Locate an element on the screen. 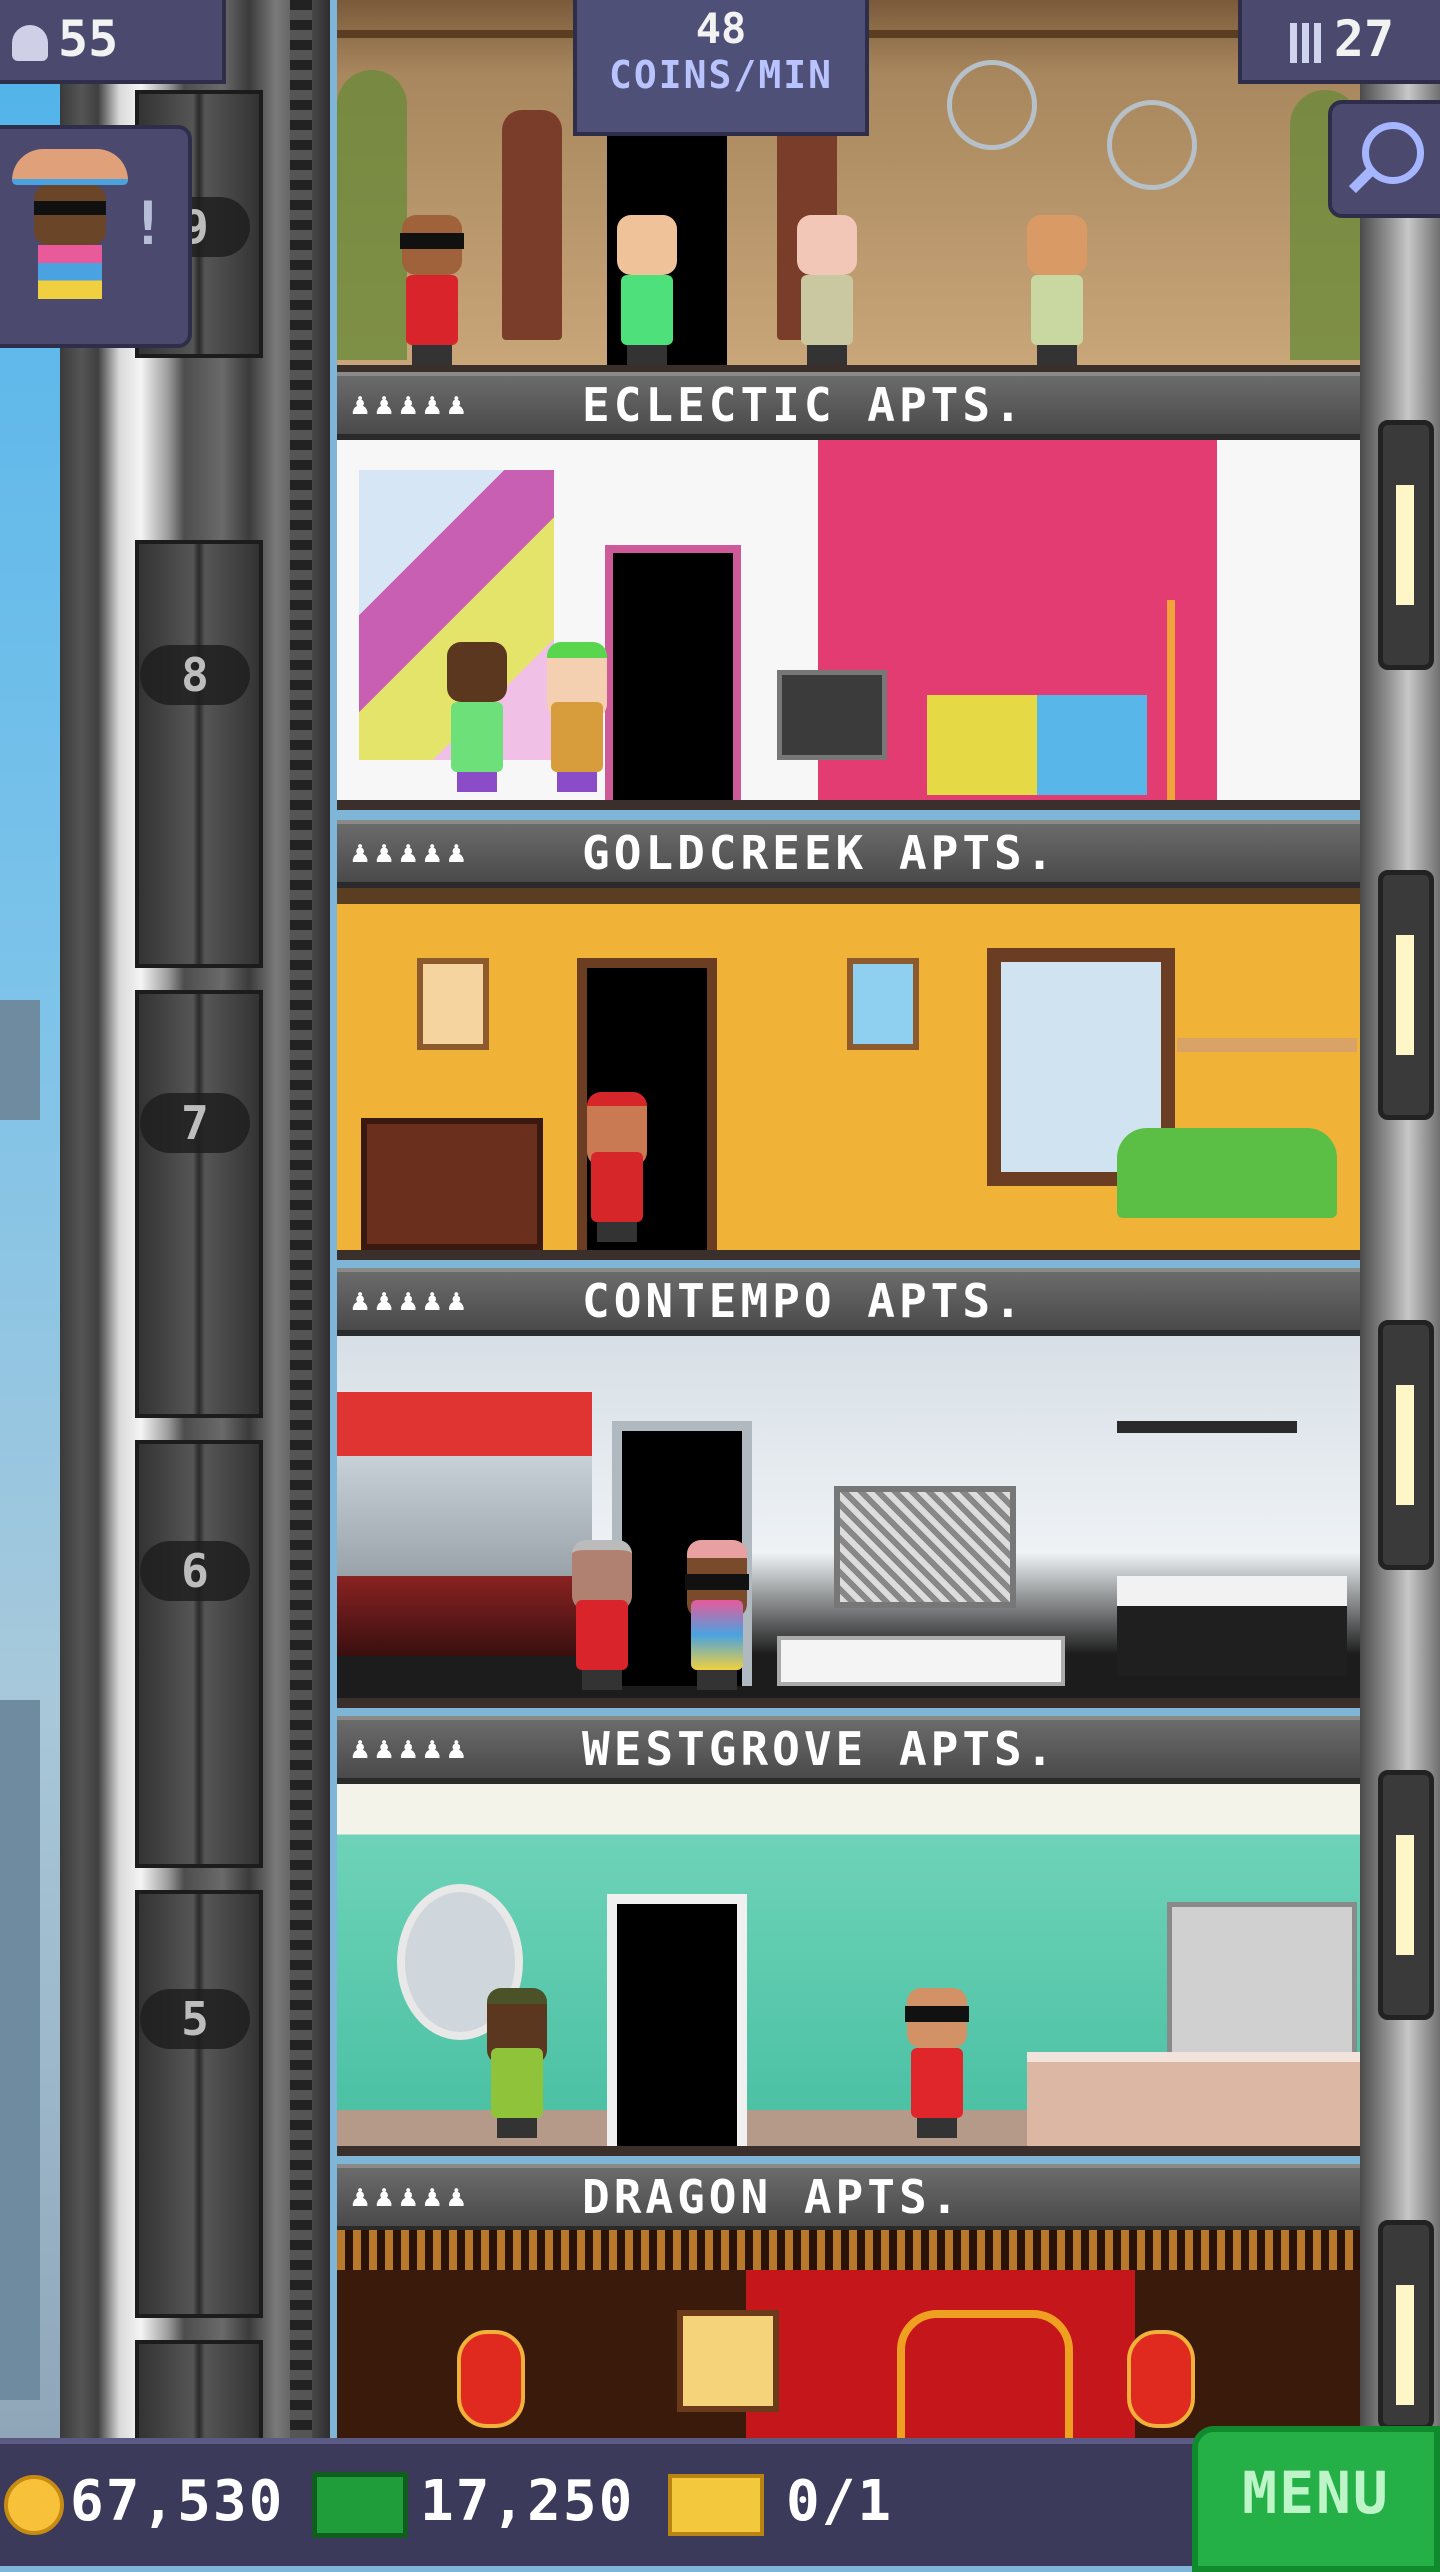  floor-counter: 27 is located at coordinates (1339, 42).